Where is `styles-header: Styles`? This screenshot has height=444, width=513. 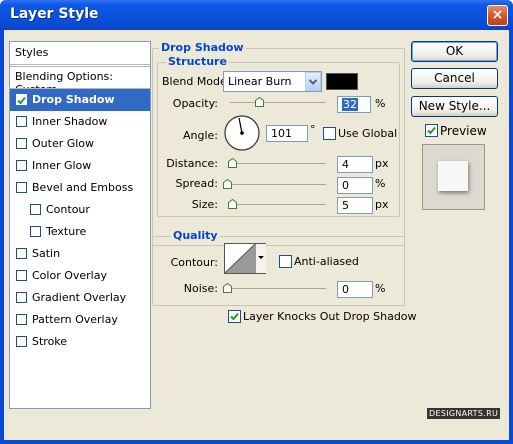 styles-header: Styles is located at coordinates (80, 53).